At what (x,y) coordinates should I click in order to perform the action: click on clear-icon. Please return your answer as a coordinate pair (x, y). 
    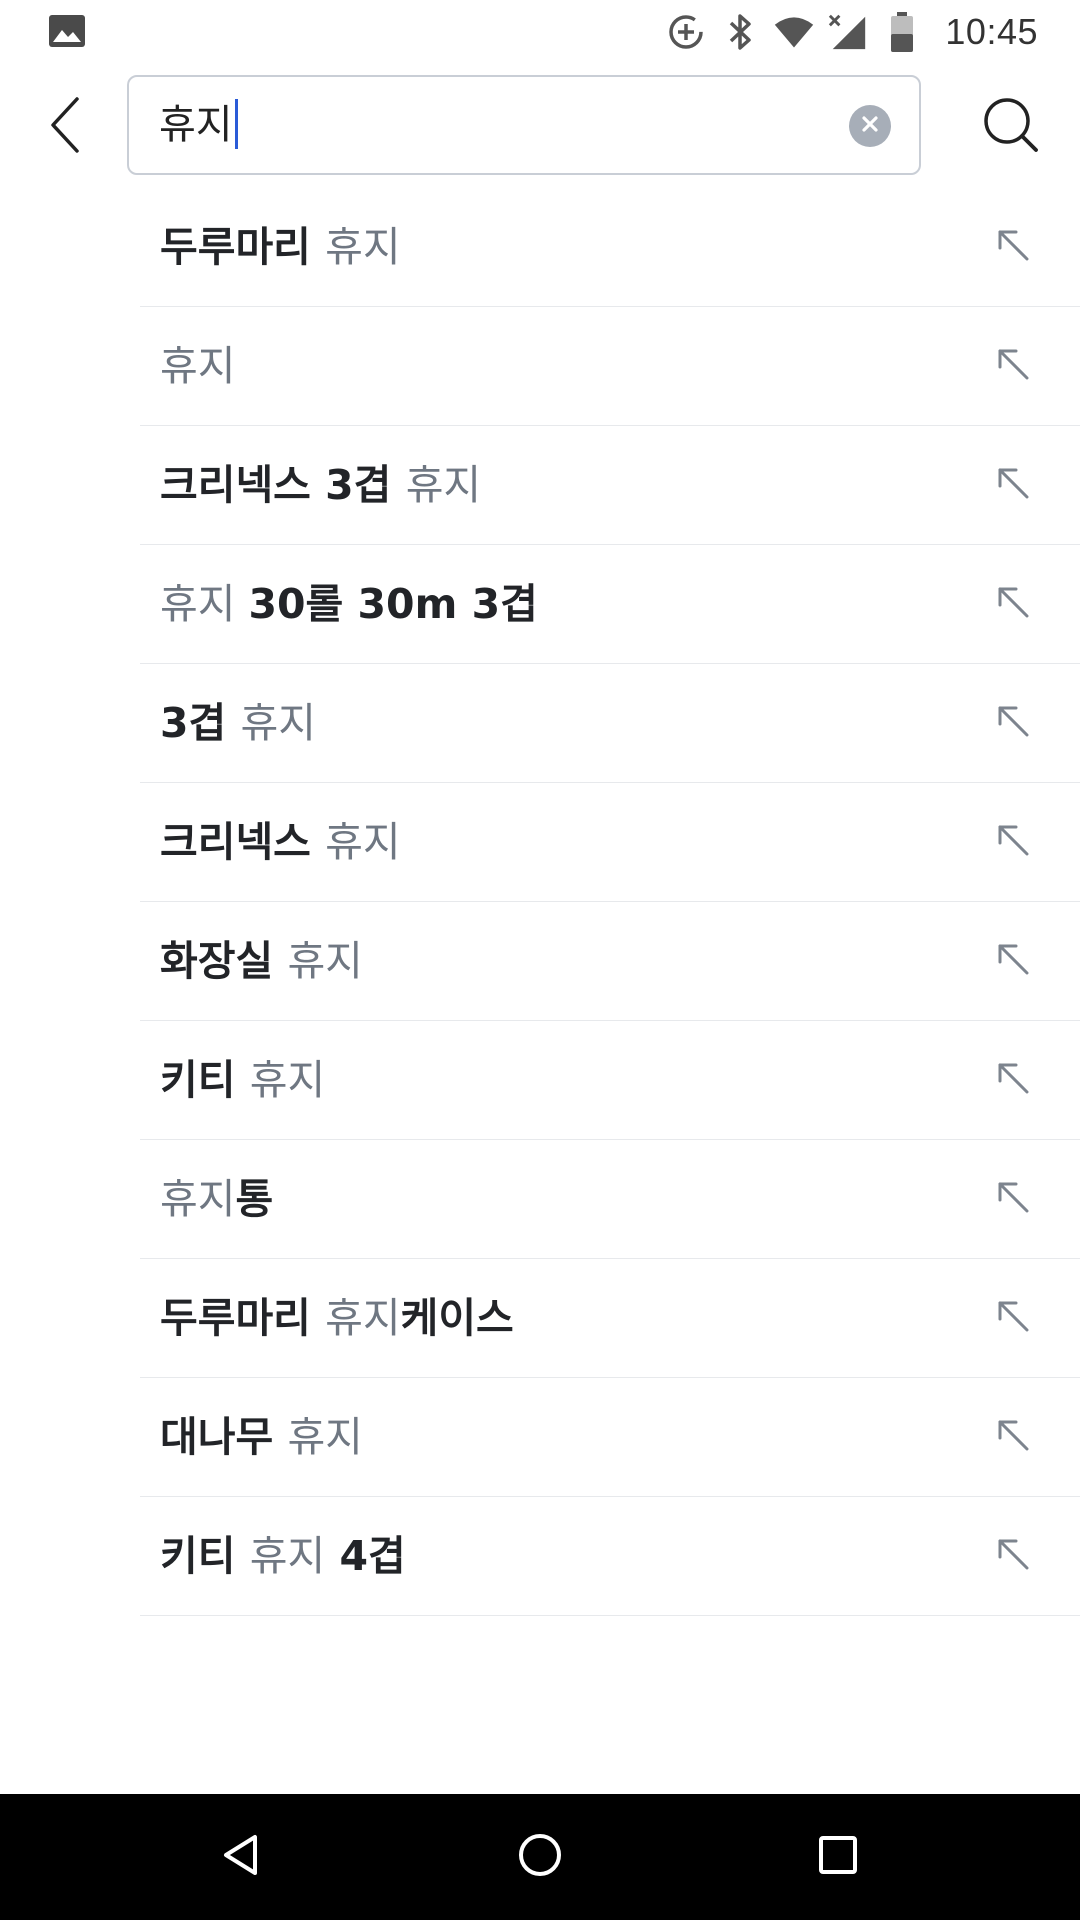
    Looking at the image, I should click on (870, 126).